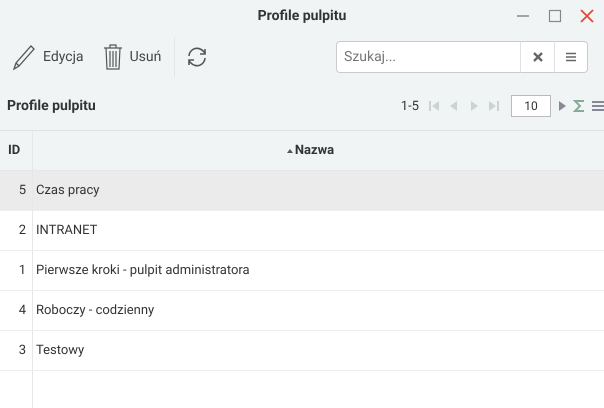 The width and height of the screenshot is (604, 408). I want to click on table-cell: Testowy, so click(60, 350).